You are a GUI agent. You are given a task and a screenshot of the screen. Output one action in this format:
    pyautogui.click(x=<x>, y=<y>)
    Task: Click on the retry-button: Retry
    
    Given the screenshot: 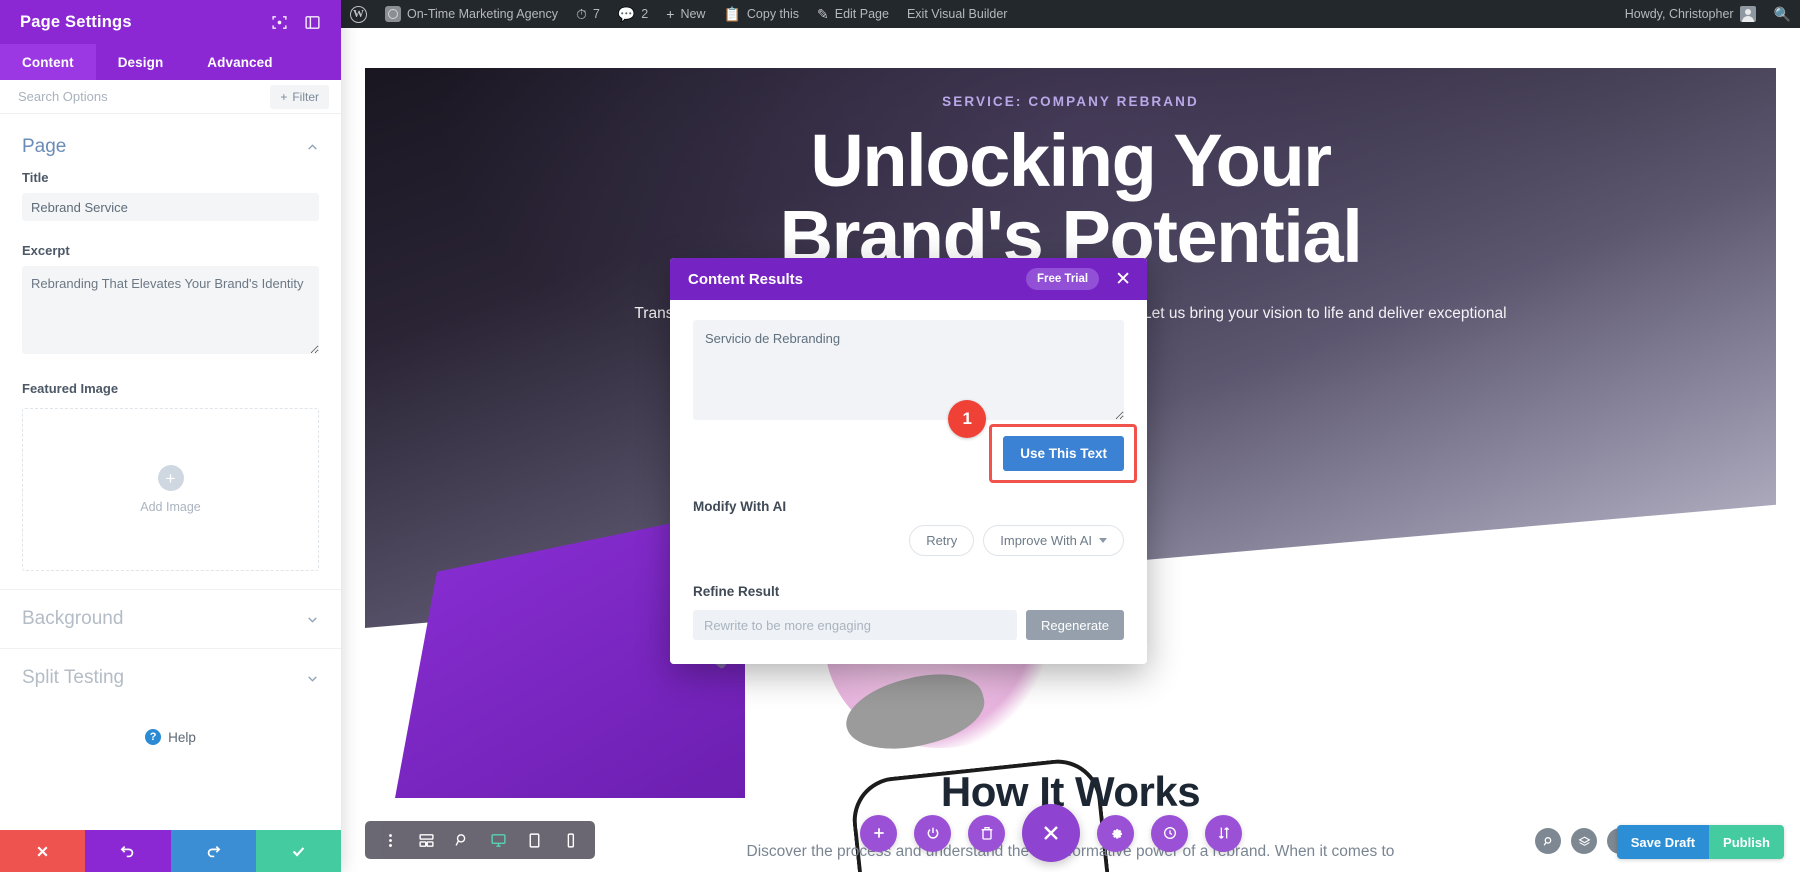 What is the action you would take?
    pyautogui.click(x=942, y=540)
    